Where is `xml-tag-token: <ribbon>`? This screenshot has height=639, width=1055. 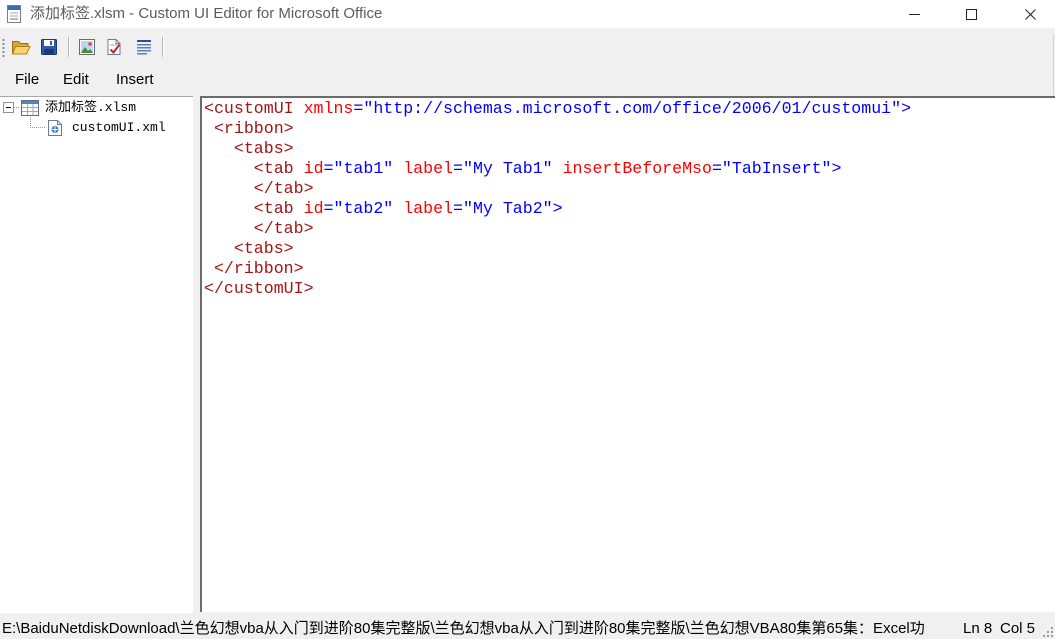 xml-tag-token: <ribbon> is located at coordinates (253, 128).